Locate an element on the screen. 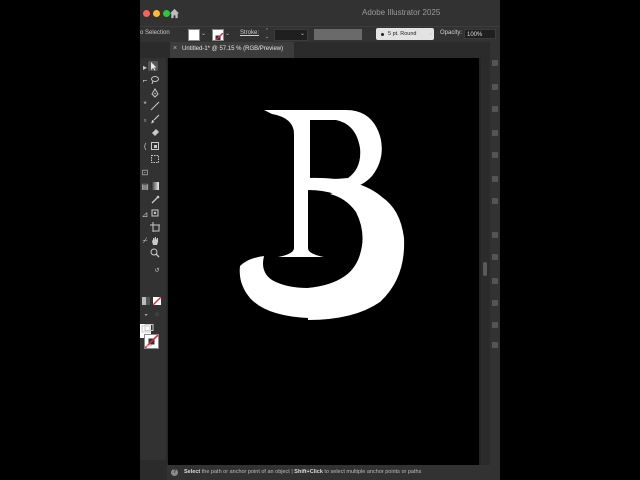 This screenshot has width=640, height=480. draw-behind-icon: ◌ is located at coordinates (157, 315).